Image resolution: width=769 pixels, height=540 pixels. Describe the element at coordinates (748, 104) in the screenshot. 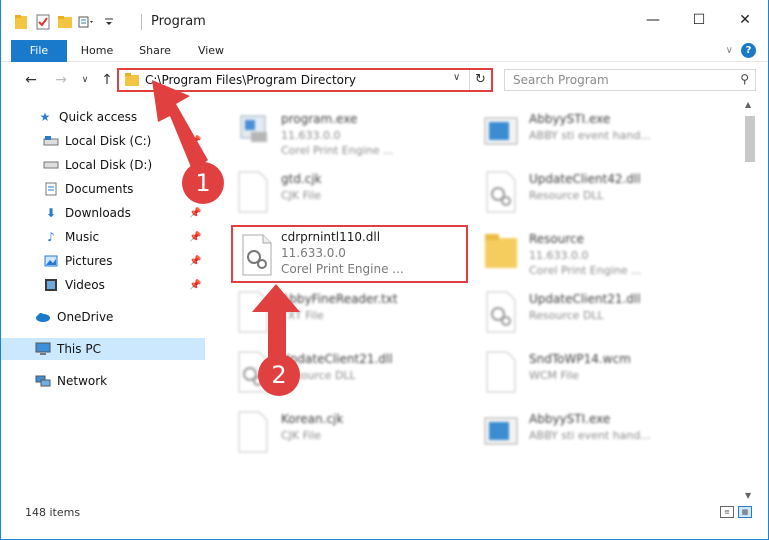

I see `scroll-up-icon: ▲` at that location.